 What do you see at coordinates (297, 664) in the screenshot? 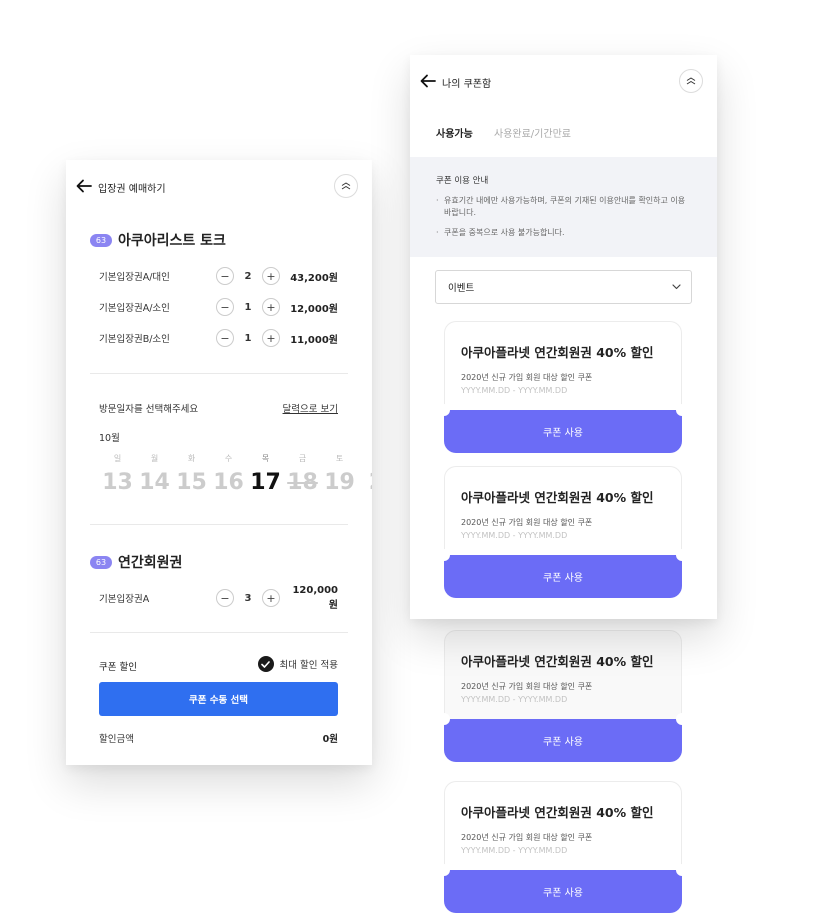
I see `max-discount-toggle: 최대 할인 적용` at bounding box center [297, 664].